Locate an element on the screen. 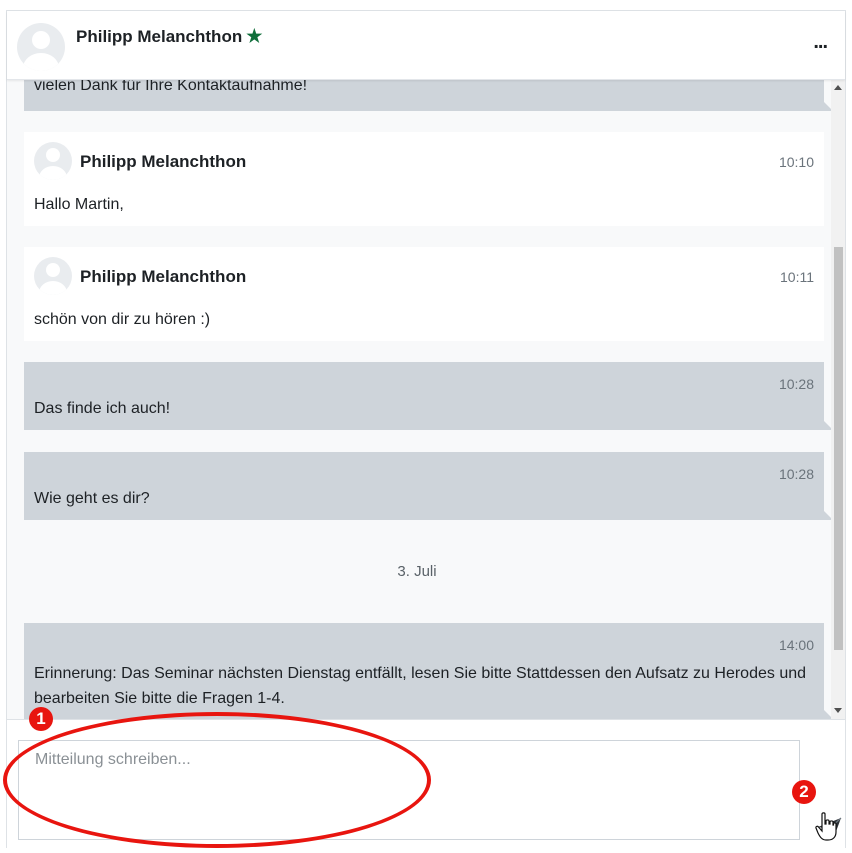 This screenshot has height=853, width=852. message-bubble-sent: 10:28 Wie geht es dir? is located at coordinates (428, 486).